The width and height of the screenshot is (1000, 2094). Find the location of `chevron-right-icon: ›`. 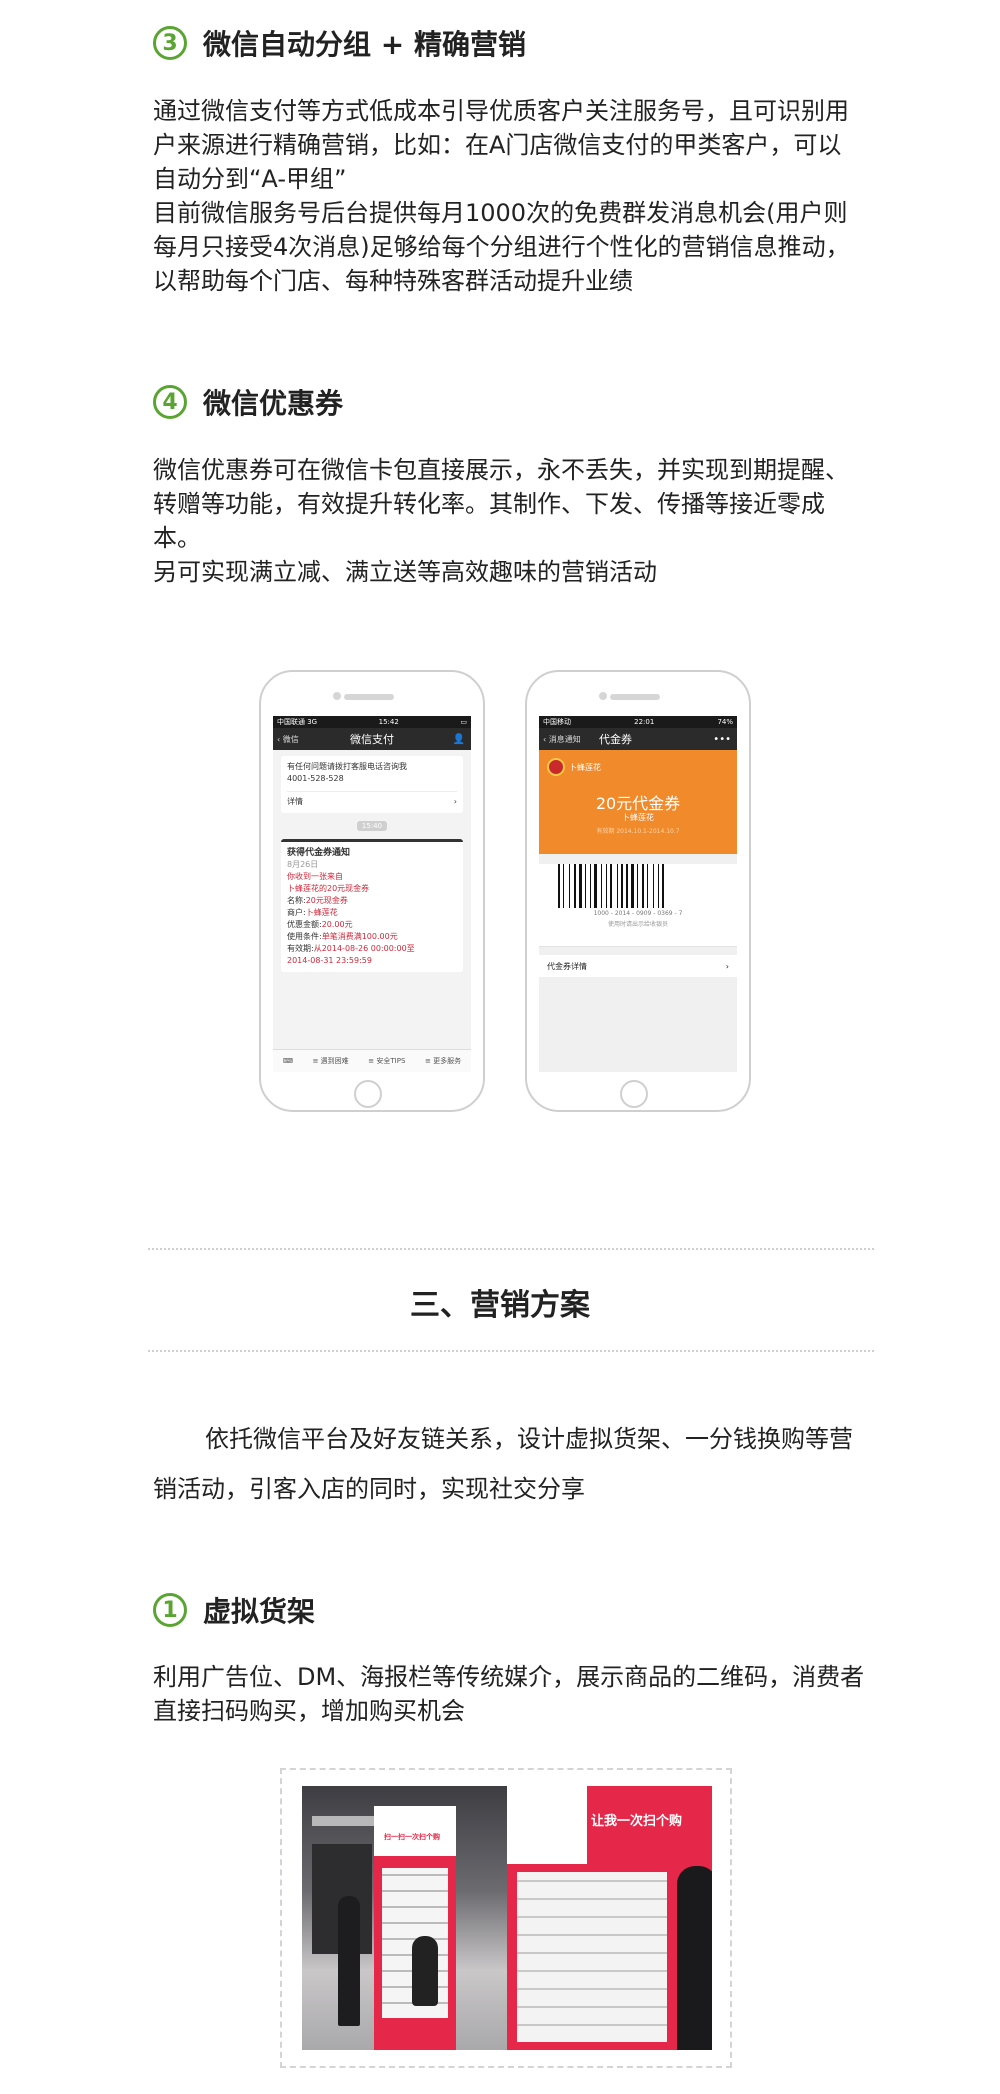

chevron-right-icon: › is located at coordinates (727, 966).